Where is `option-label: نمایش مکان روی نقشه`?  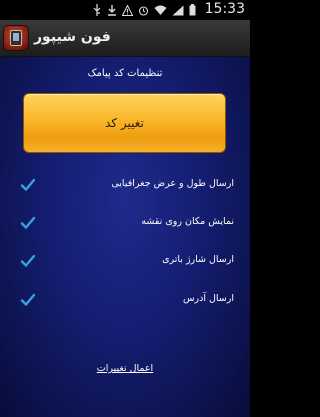 option-label: نمایش مکان روی نقشه is located at coordinates (187, 221).